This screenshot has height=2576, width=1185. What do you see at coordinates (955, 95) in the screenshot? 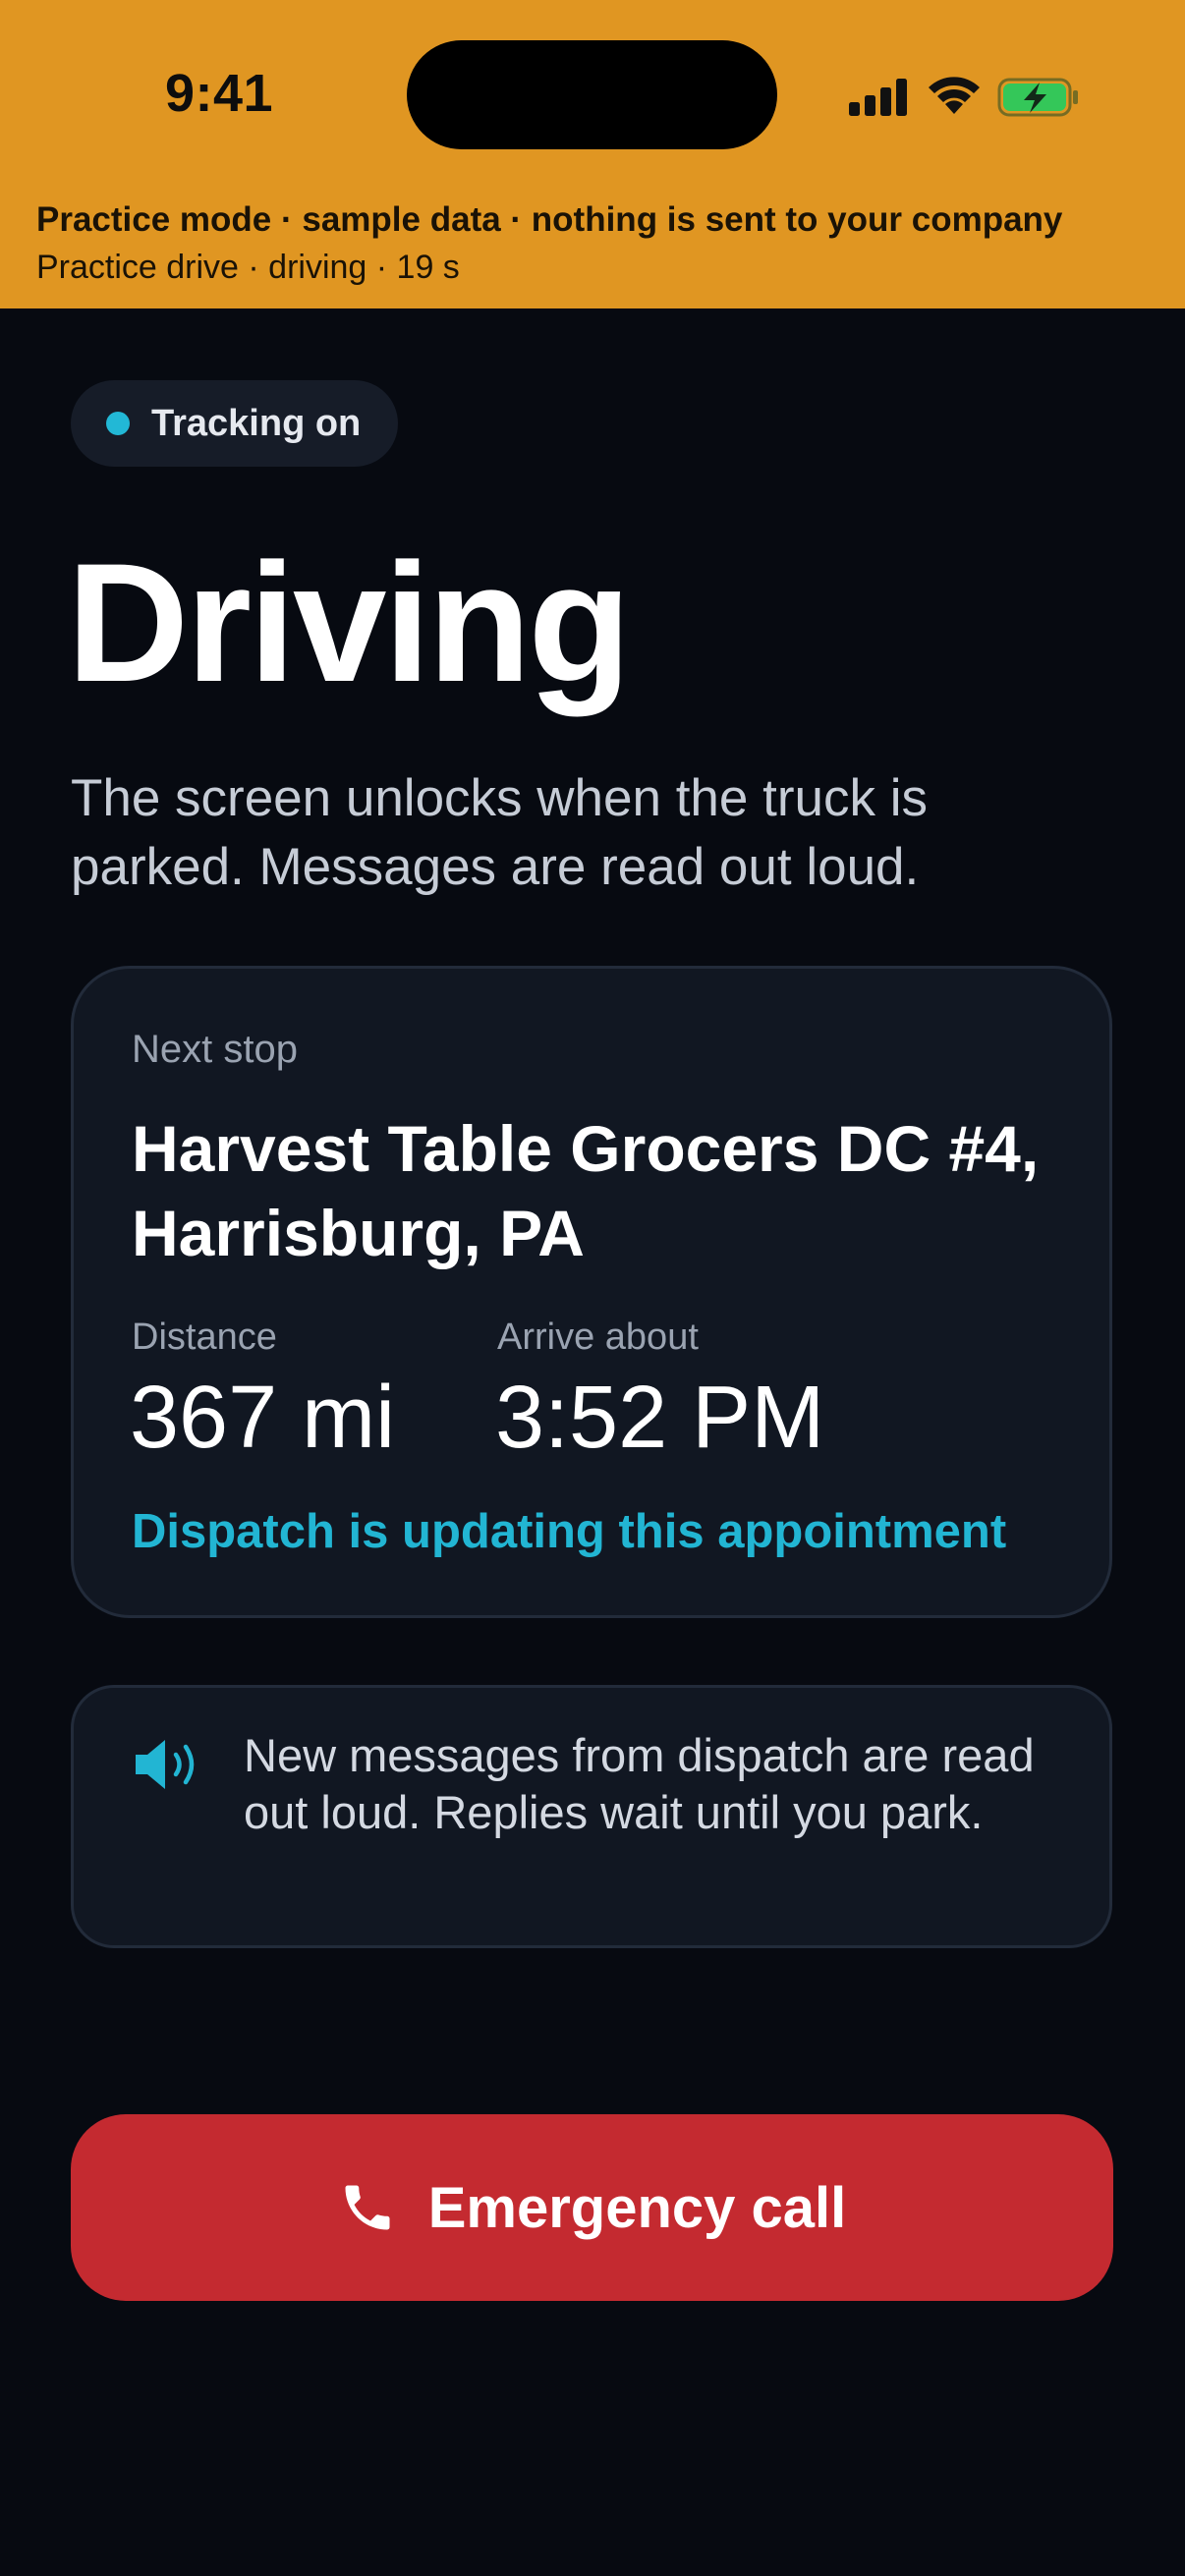
I see `wifi-icon` at bounding box center [955, 95].